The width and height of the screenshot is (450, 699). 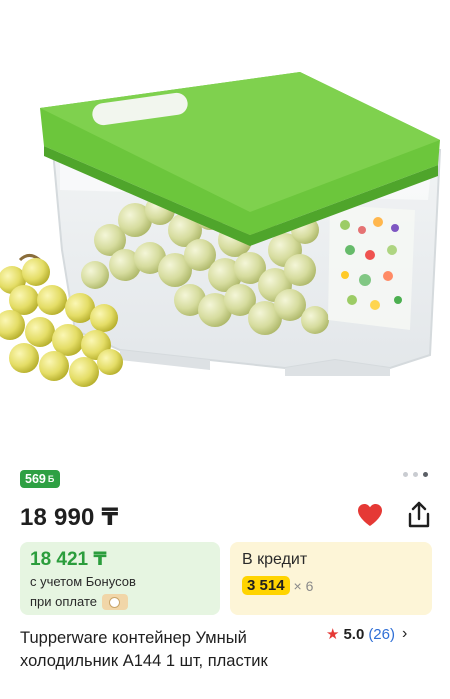 I want to click on gallery-pagination, so click(x=415, y=474).